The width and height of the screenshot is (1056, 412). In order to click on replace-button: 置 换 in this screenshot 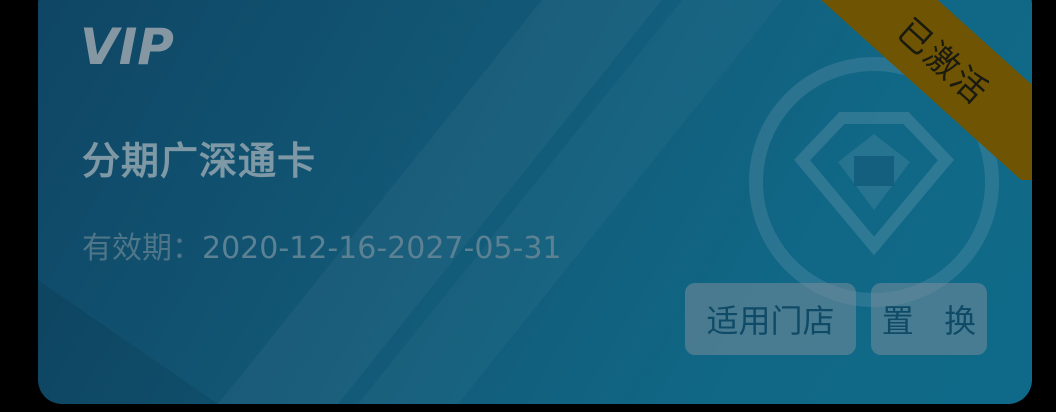, I will do `click(929, 319)`.